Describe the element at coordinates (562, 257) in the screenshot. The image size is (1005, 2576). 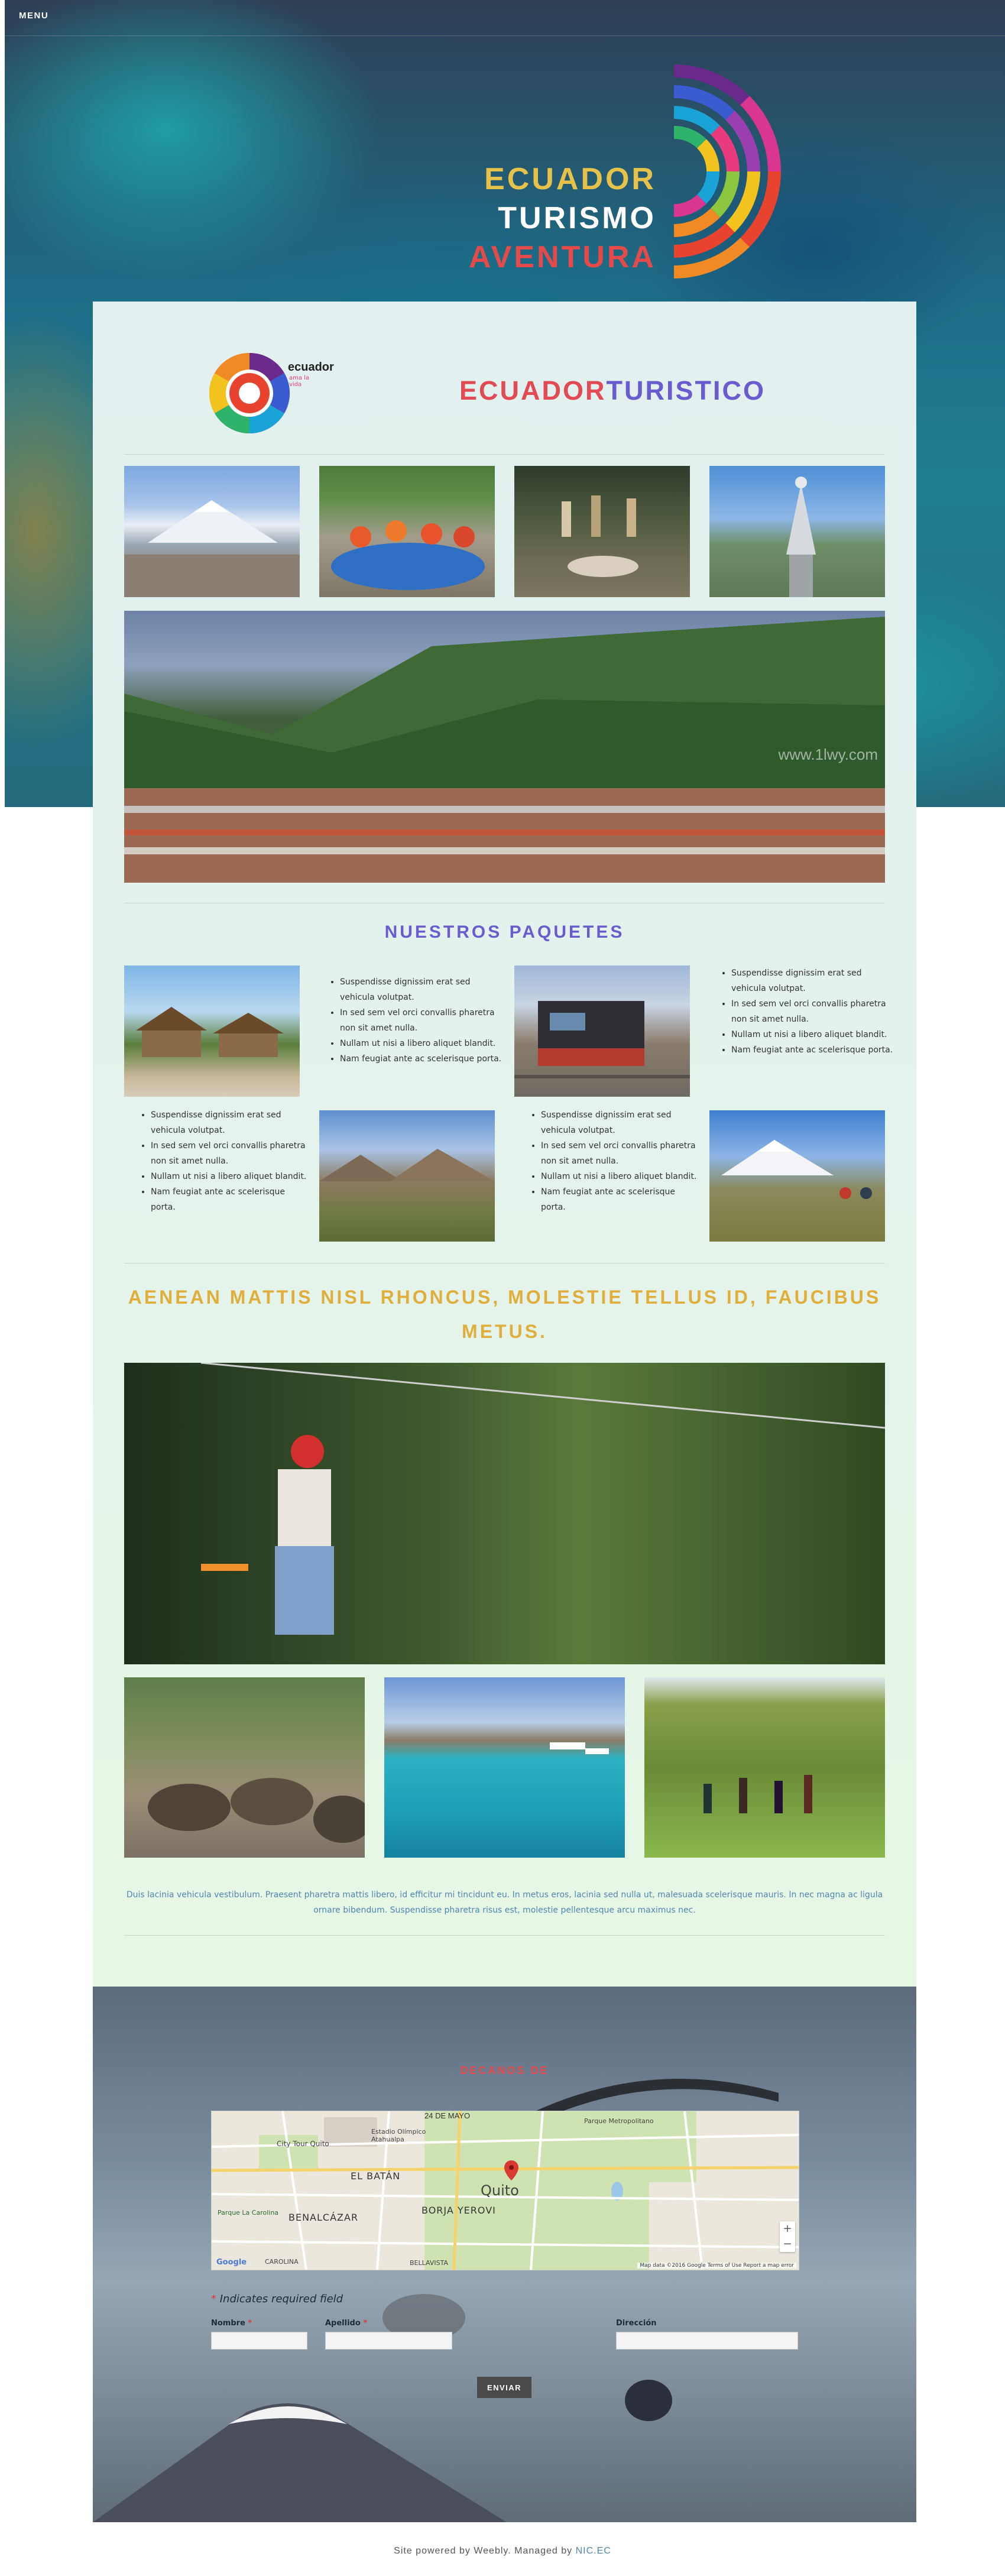
I see `hero-line-3: AVENTURA` at that location.